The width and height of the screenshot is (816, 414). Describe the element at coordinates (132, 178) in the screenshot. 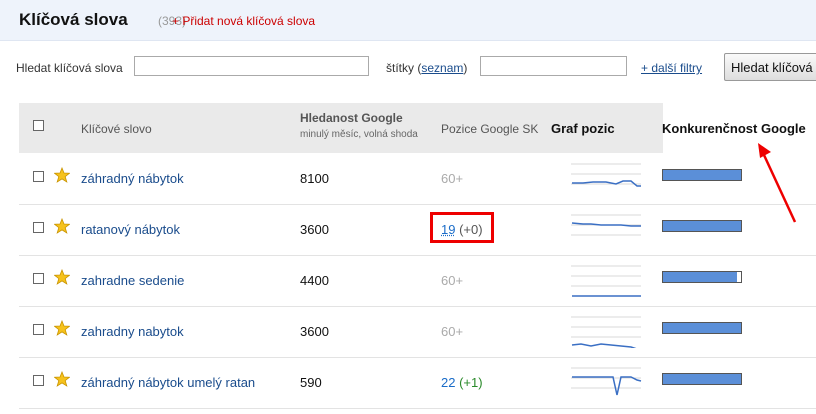

I see `keyword-link: záhradný nábytok` at that location.